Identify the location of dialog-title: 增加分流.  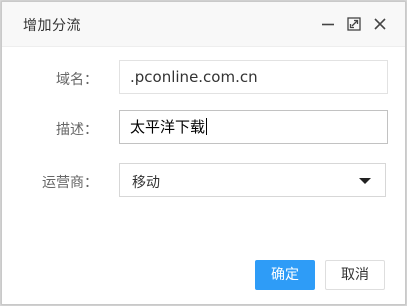
(52, 26).